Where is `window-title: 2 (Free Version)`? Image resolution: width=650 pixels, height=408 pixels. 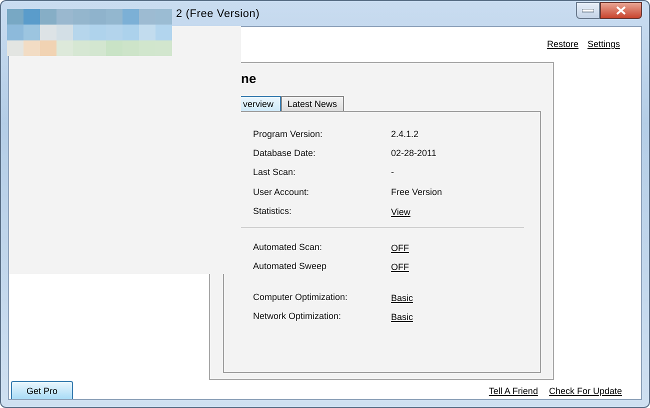 window-title: 2 (Free Version) is located at coordinates (218, 14).